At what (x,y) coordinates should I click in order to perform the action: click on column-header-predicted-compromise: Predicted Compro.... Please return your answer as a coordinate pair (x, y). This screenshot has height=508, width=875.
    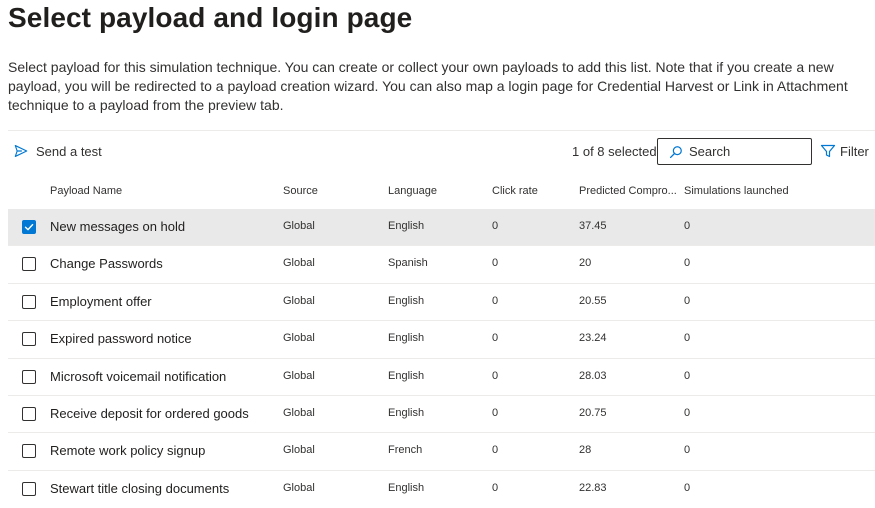
    Looking at the image, I should click on (629, 191).